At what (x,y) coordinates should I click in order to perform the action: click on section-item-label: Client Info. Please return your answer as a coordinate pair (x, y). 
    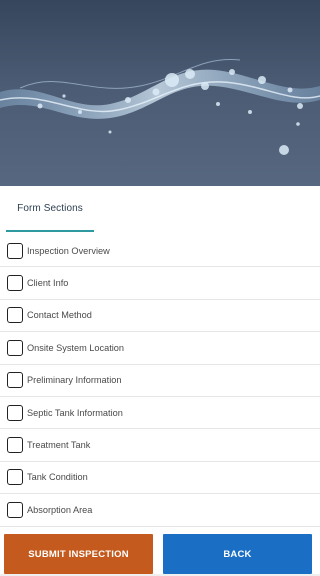
    Looking at the image, I should click on (48, 283).